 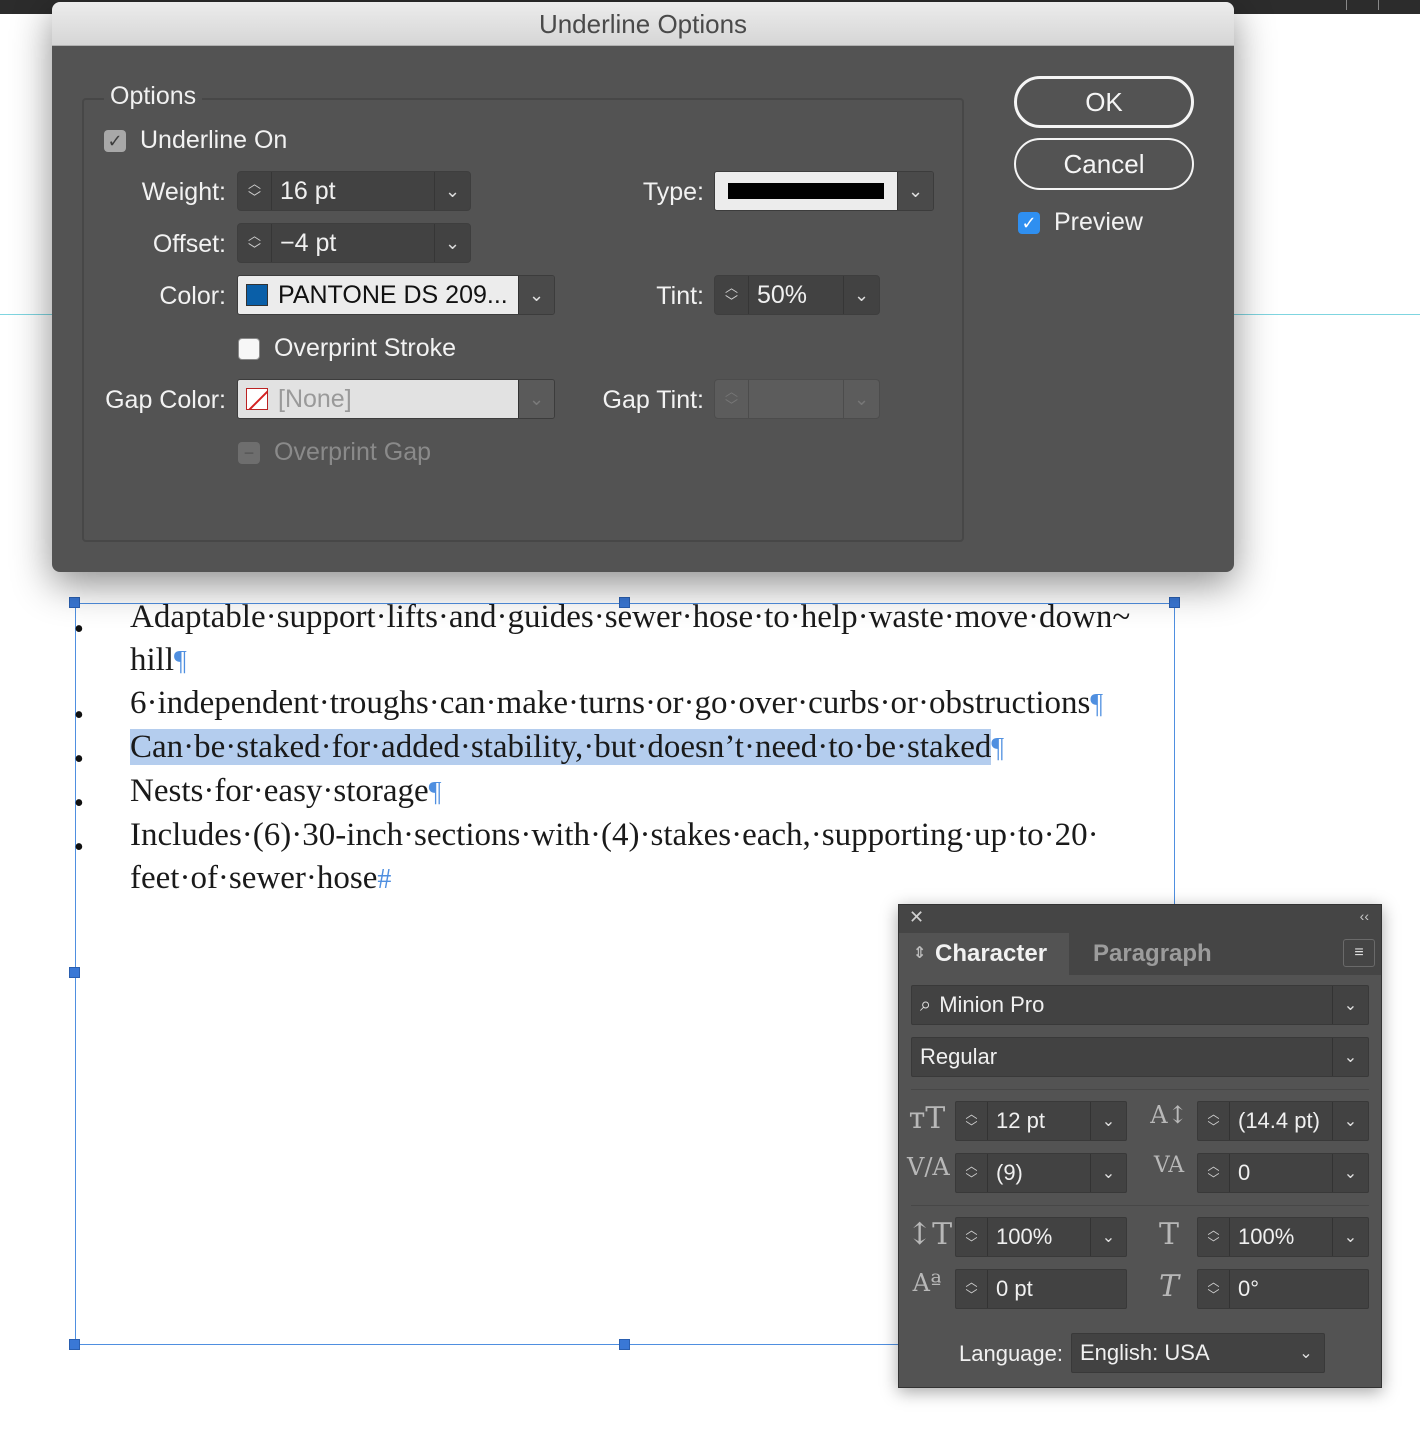 I want to click on tint-field: ︿ ﹀ 50% ⌄, so click(x=797, y=295).